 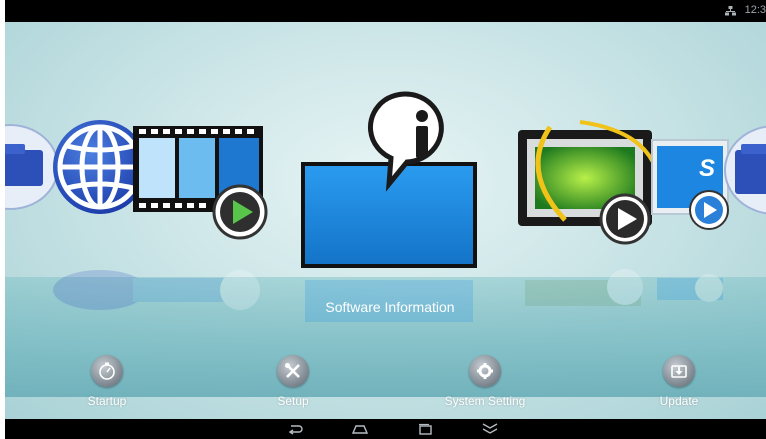 What do you see at coordinates (707, 168) in the screenshot?
I see `svg-text: S` at bounding box center [707, 168].